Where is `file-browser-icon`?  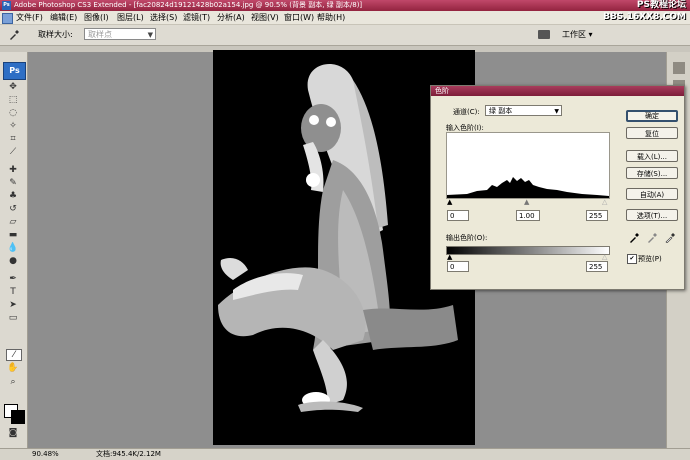 file-browser-icon is located at coordinates (544, 34).